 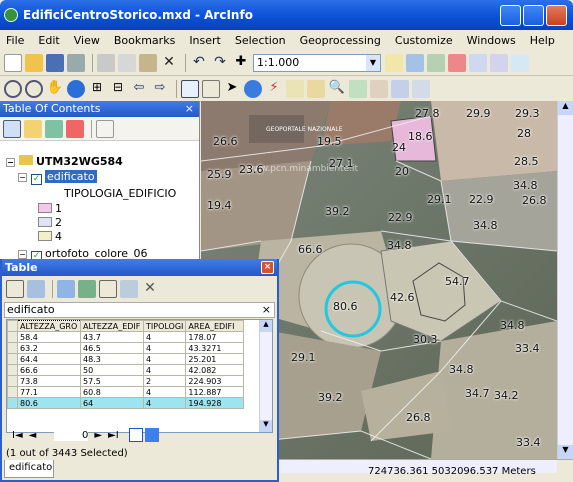 What do you see at coordinates (400, 88) in the screenshot?
I see `time-slider-icon` at bounding box center [400, 88].